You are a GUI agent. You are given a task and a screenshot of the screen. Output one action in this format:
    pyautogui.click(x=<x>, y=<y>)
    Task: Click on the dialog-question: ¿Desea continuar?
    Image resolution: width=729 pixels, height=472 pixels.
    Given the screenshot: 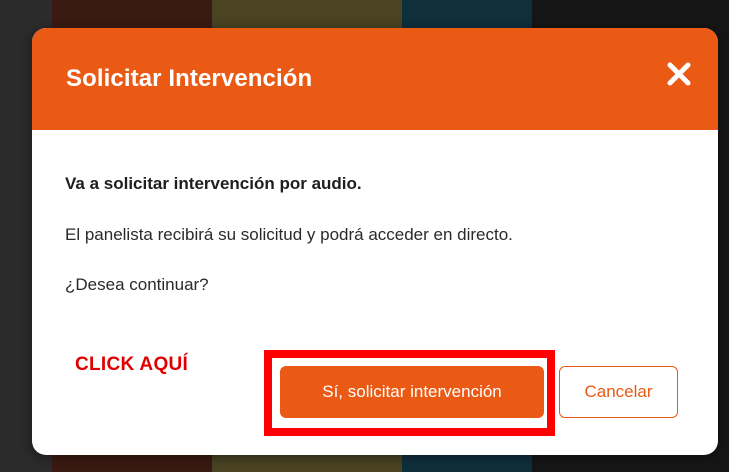 What is the action you would take?
    pyautogui.click(x=137, y=284)
    